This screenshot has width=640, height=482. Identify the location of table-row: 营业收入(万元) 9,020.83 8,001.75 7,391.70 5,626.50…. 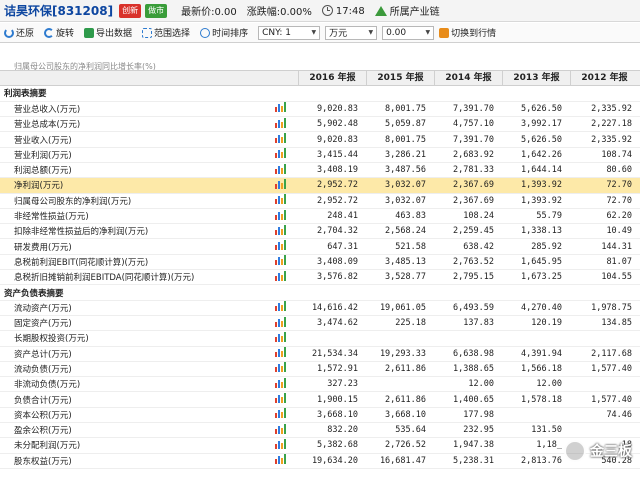
(320, 139).